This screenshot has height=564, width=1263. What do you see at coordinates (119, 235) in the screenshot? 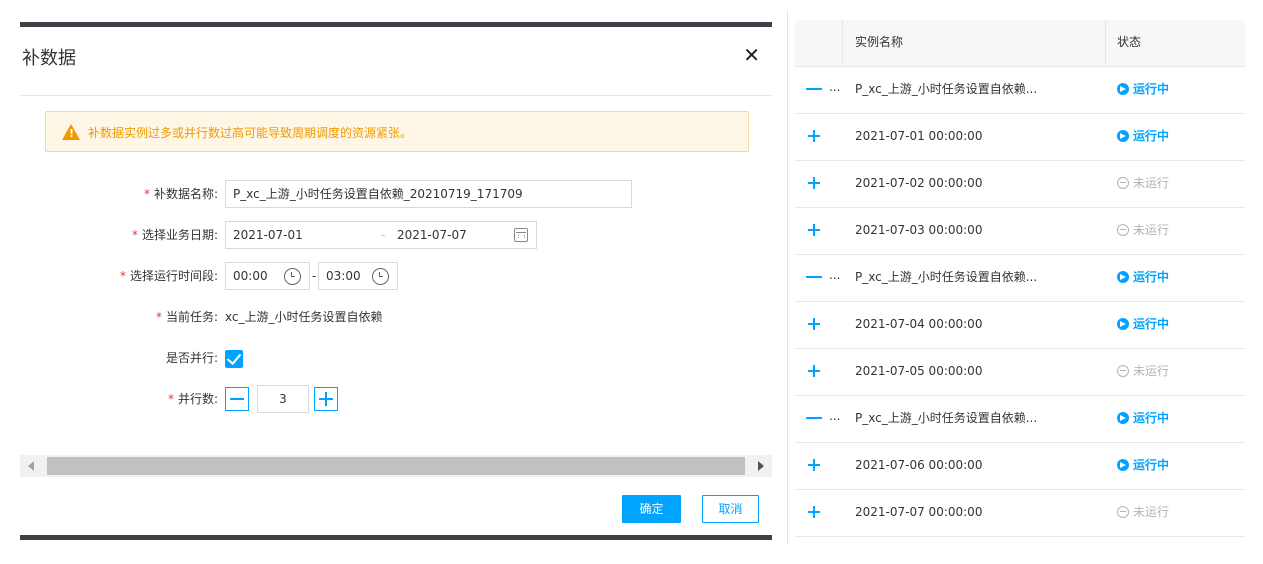
I see `form-row-date: * 选择业务日期:` at bounding box center [119, 235].